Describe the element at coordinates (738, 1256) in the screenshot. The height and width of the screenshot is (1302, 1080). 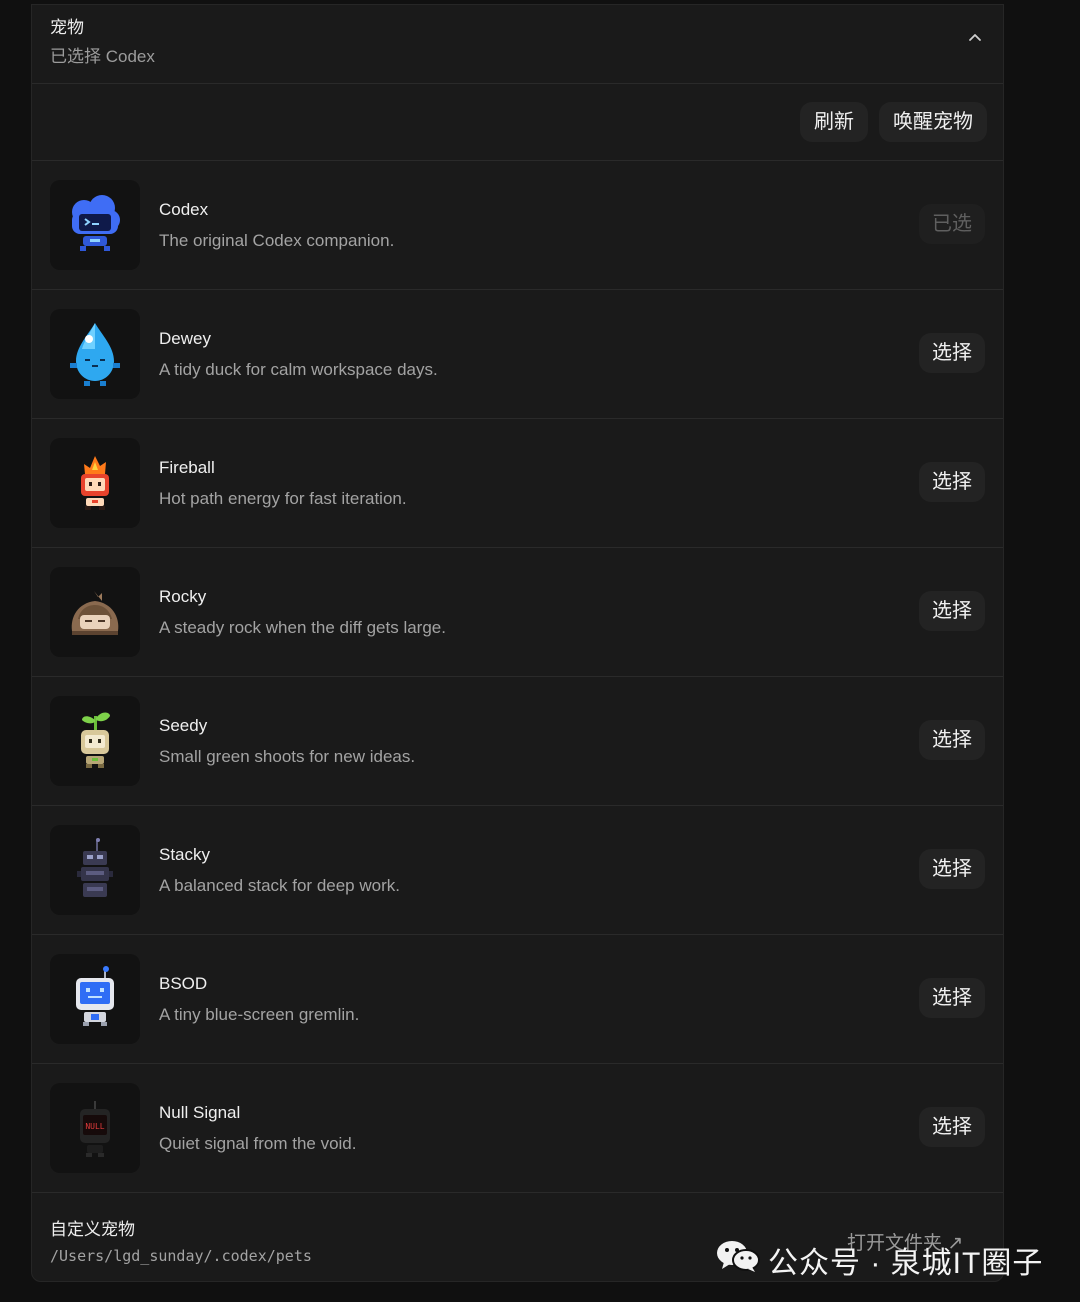
I see `wechat-icon` at that location.